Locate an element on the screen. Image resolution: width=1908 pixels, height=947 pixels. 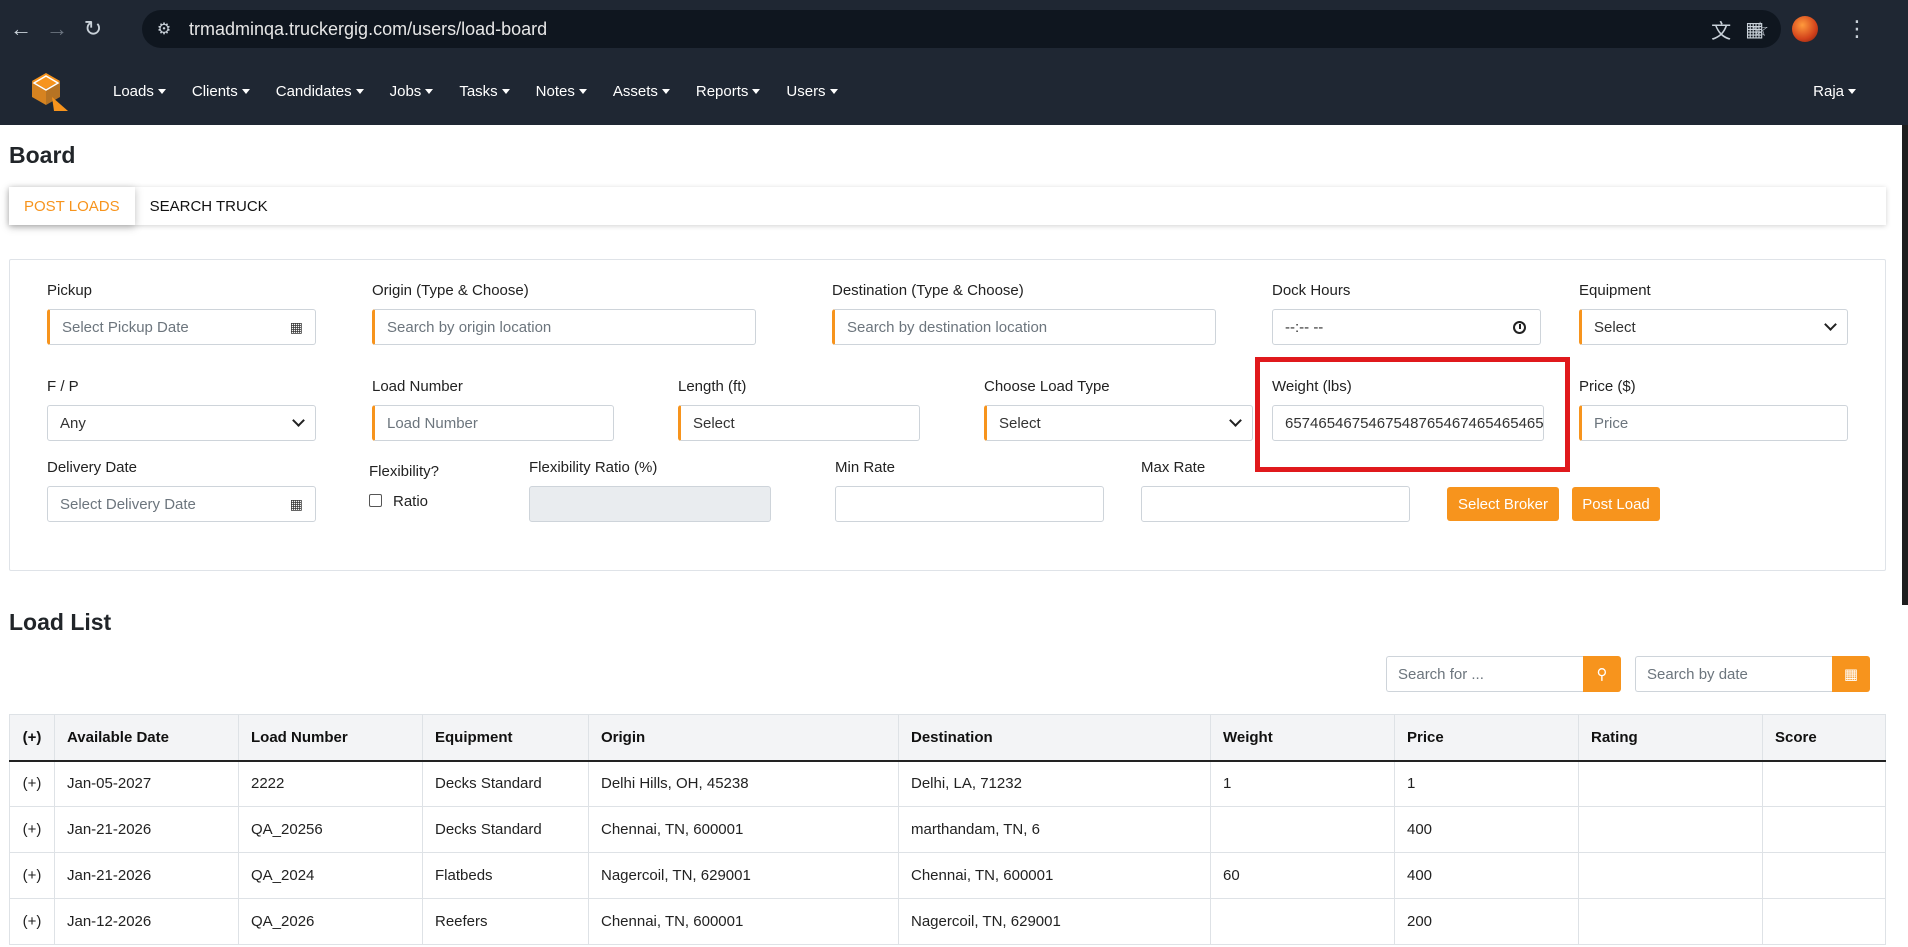
origin-input: Search by origin location is located at coordinates (564, 327).